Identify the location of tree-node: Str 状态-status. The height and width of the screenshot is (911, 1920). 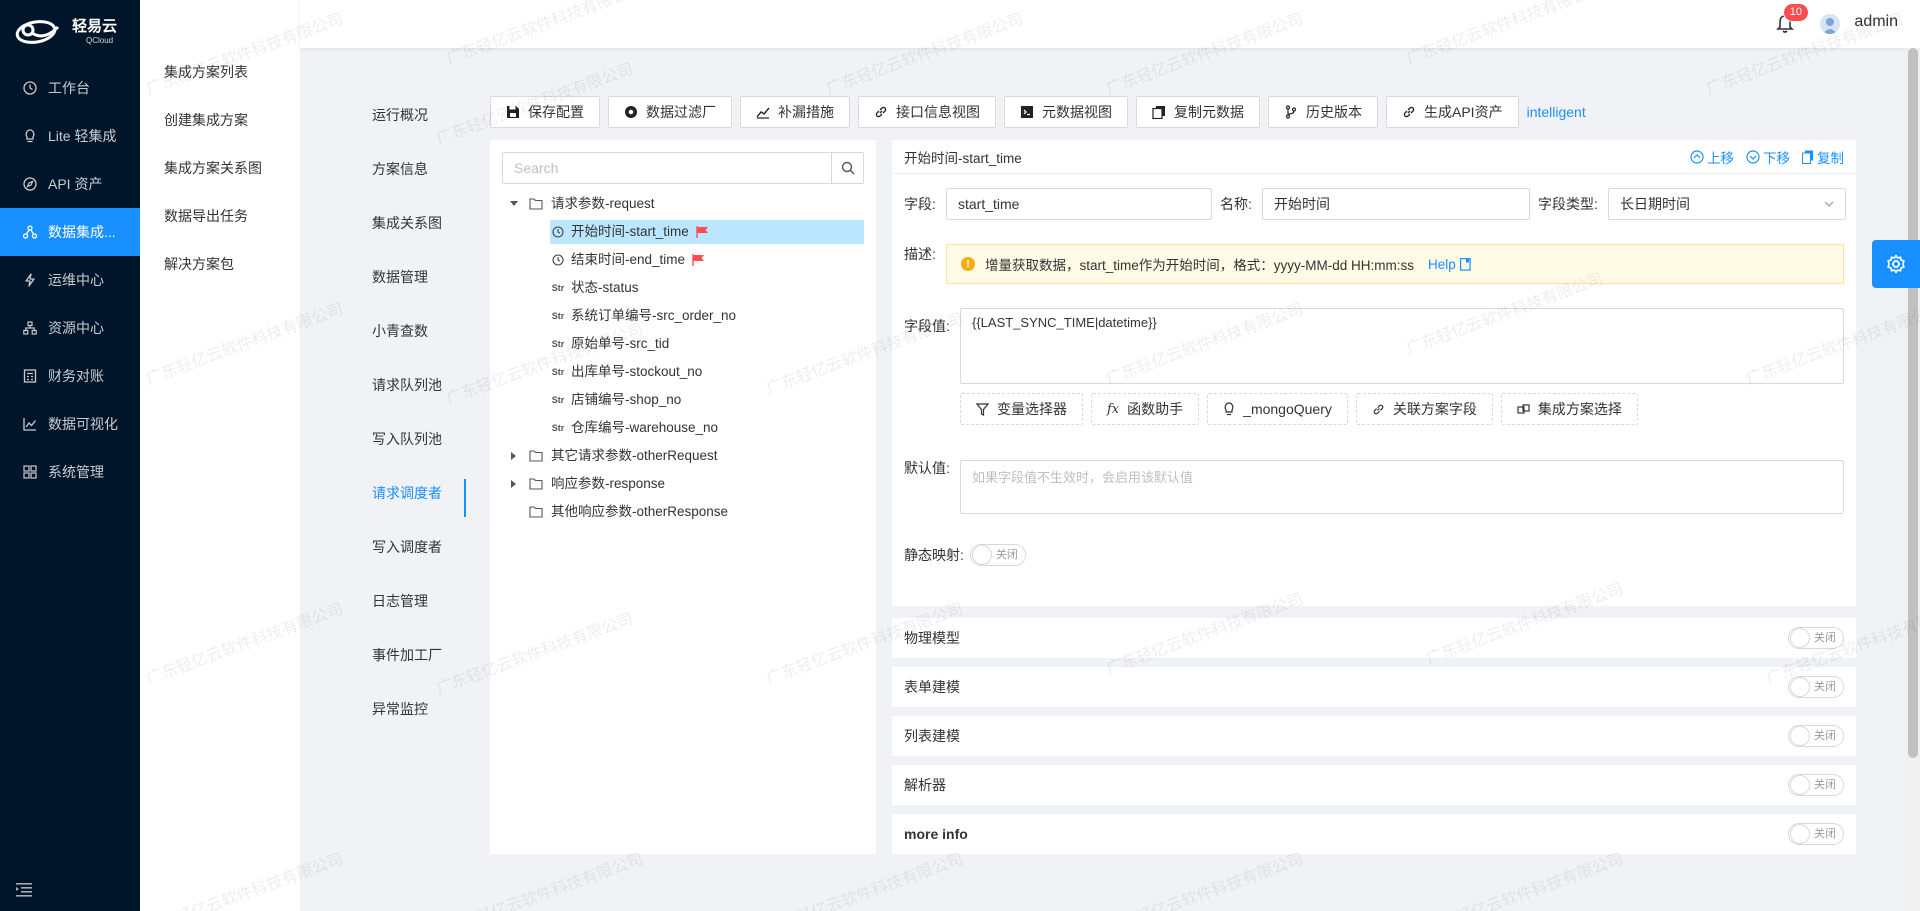
(683, 288).